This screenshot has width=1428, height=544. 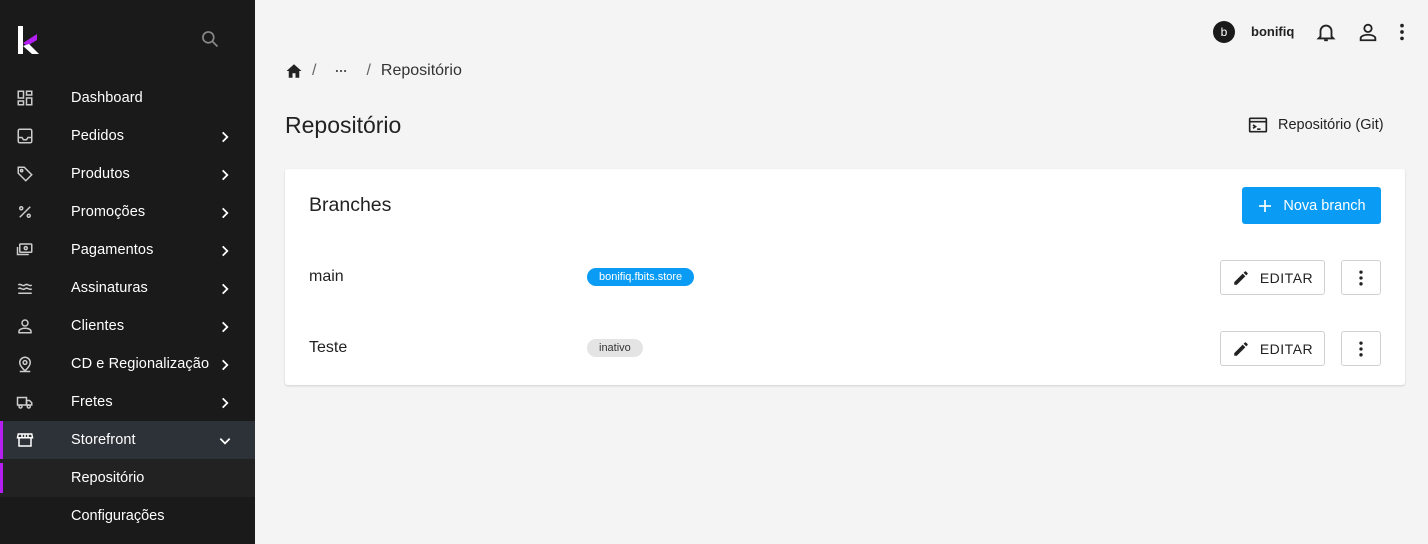 What do you see at coordinates (294, 71) in the screenshot?
I see `home-icon` at bounding box center [294, 71].